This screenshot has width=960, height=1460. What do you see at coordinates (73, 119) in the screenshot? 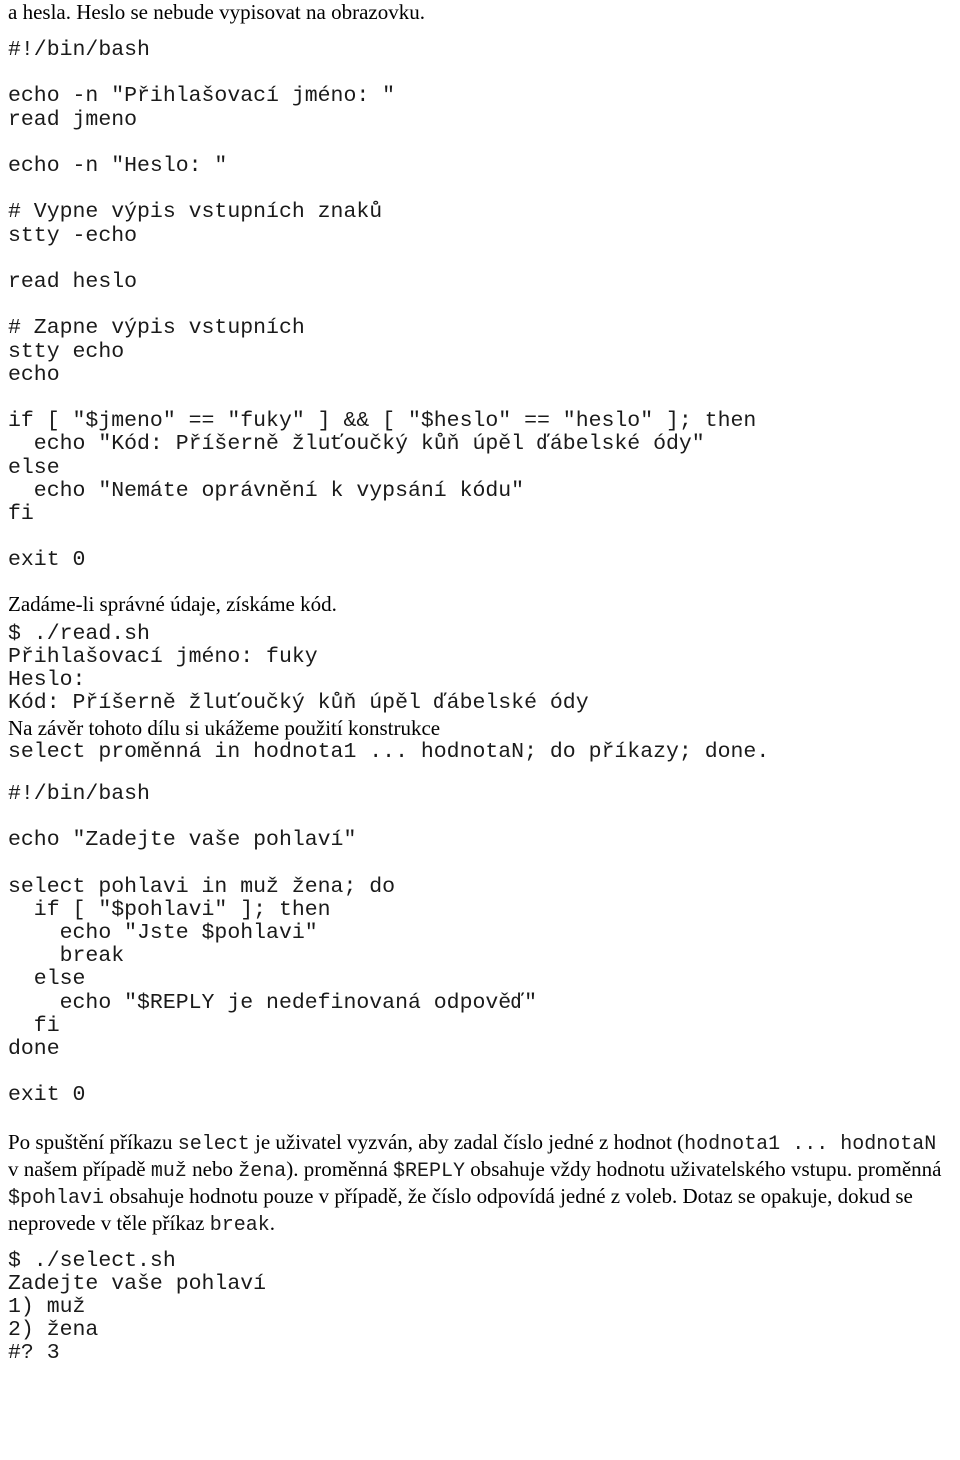
I see `code-line: read jmeno` at bounding box center [73, 119].